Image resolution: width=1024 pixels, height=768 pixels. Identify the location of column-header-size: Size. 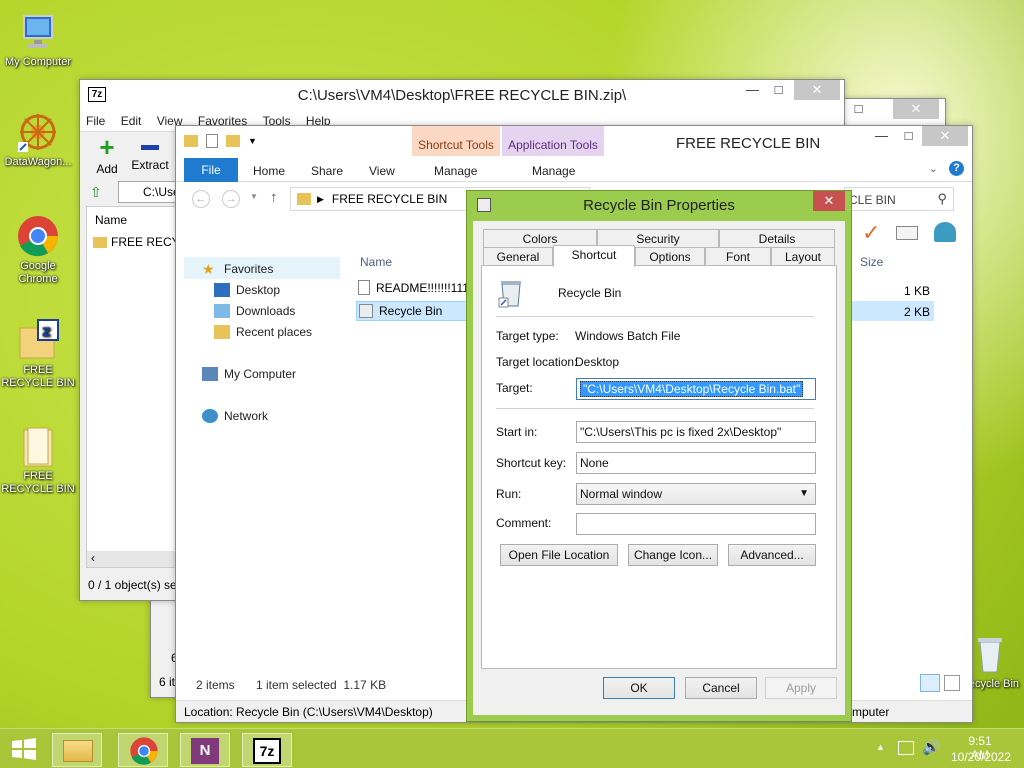
(871, 262).